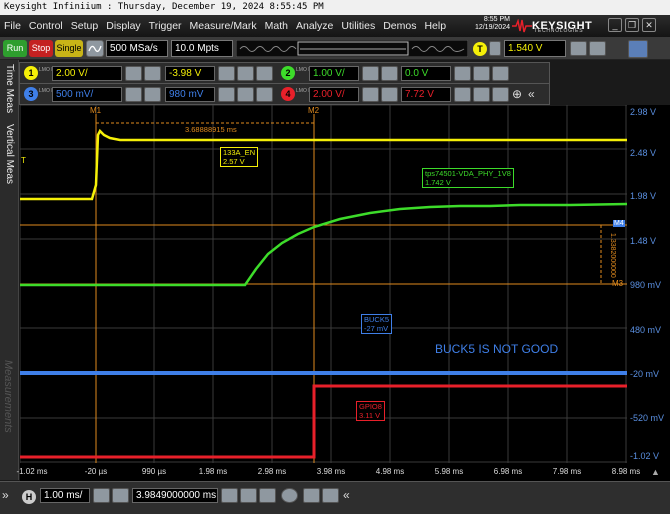  What do you see at coordinates (435, 26) in the screenshot?
I see `menu-help: Help` at bounding box center [435, 26].